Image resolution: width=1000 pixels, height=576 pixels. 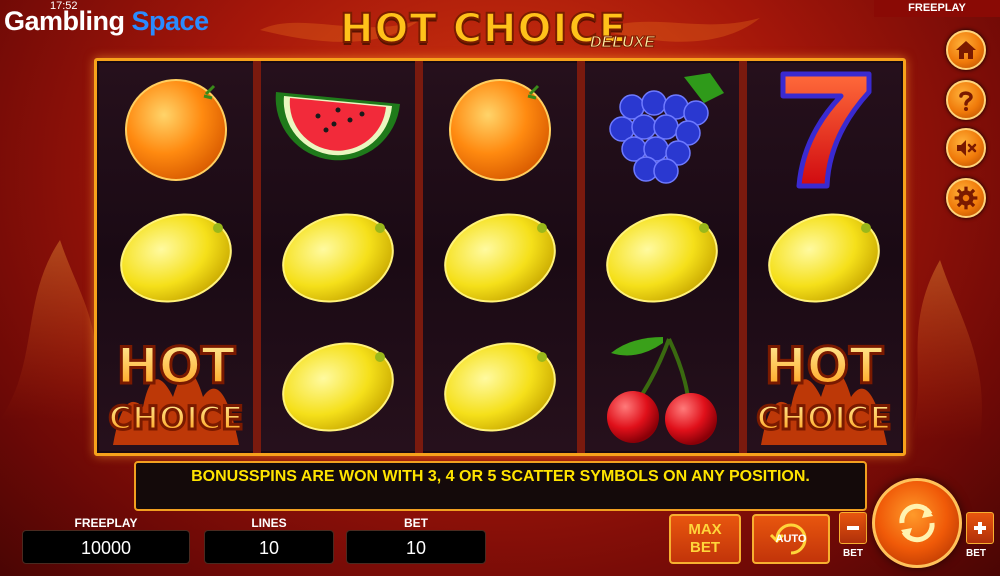 What do you see at coordinates (705, 529) in the screenshot?
I see `max-bet-label-1: MAX` at bounding box center [705, 529].